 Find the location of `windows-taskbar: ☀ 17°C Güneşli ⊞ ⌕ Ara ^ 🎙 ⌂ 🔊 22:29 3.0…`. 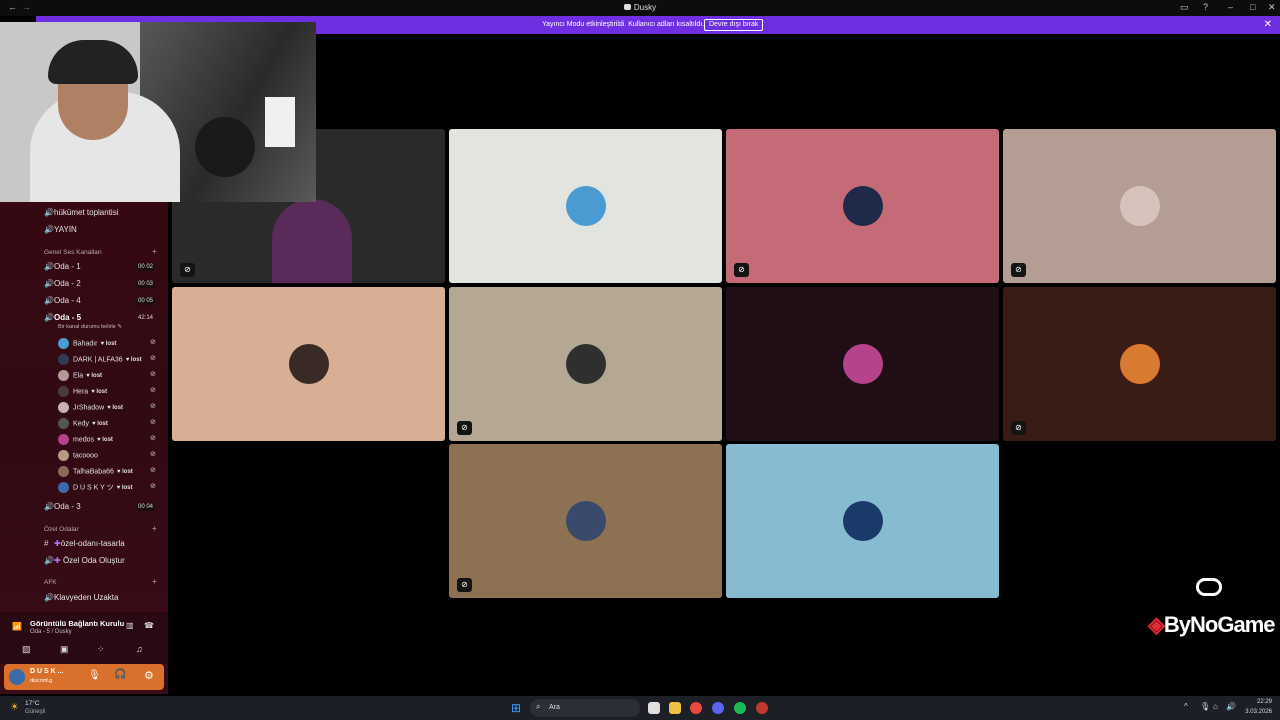

windows-taskbar: ☀ 17°C Güneşli ⊞ ⌕ Ara ^ 🎙 ⌂ 🔊 22:29 3.0… is located at coordinates (640, 708).